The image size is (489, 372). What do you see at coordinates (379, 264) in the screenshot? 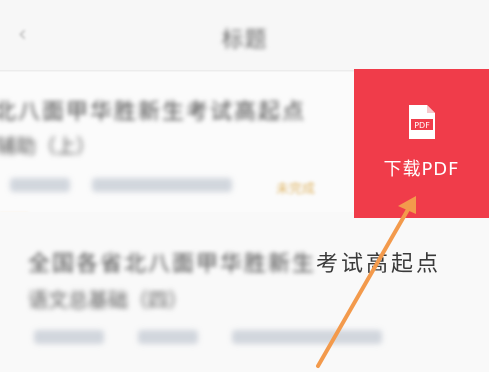
I see `item-title-clear-part: 考试高起点` at bounding box center [379, 264].